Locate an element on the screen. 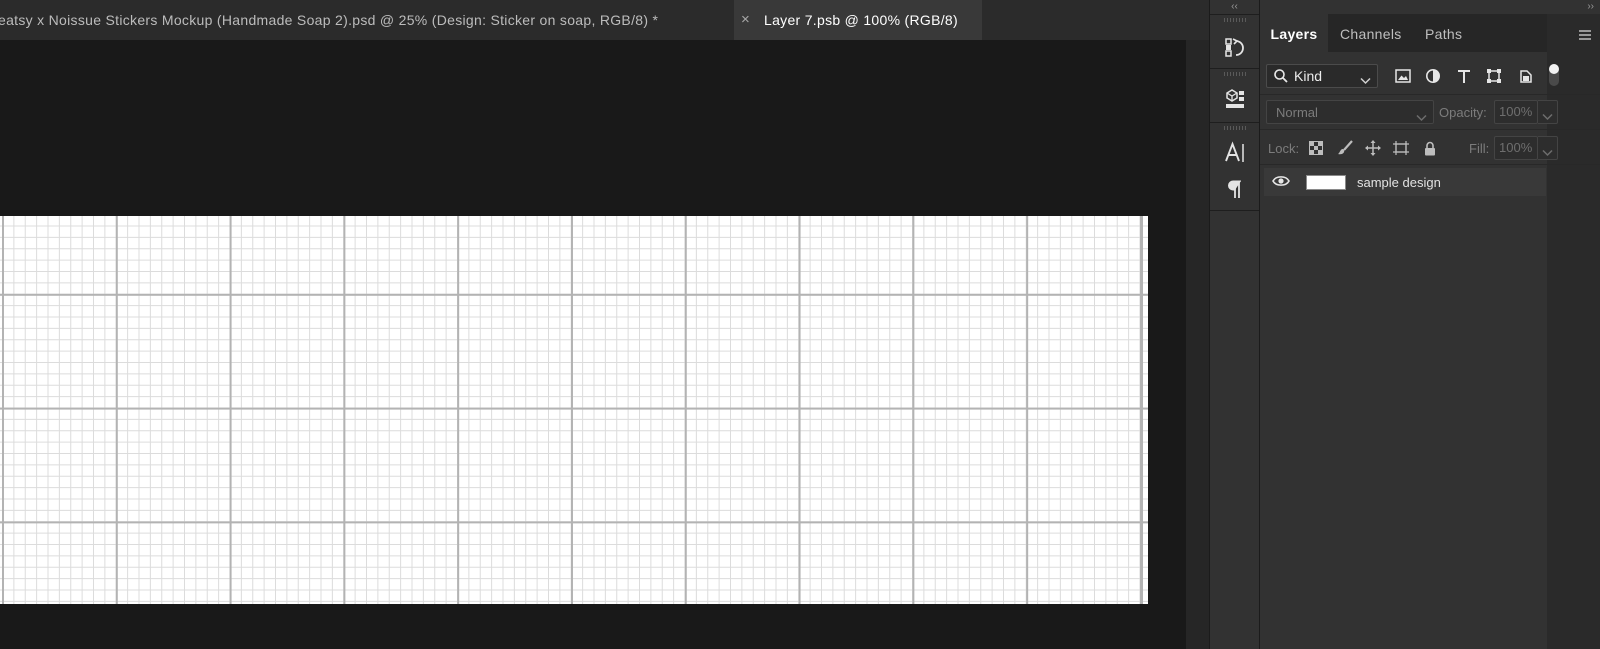  opacity-dropdown-arrow is located at coordinates (1548, 112).